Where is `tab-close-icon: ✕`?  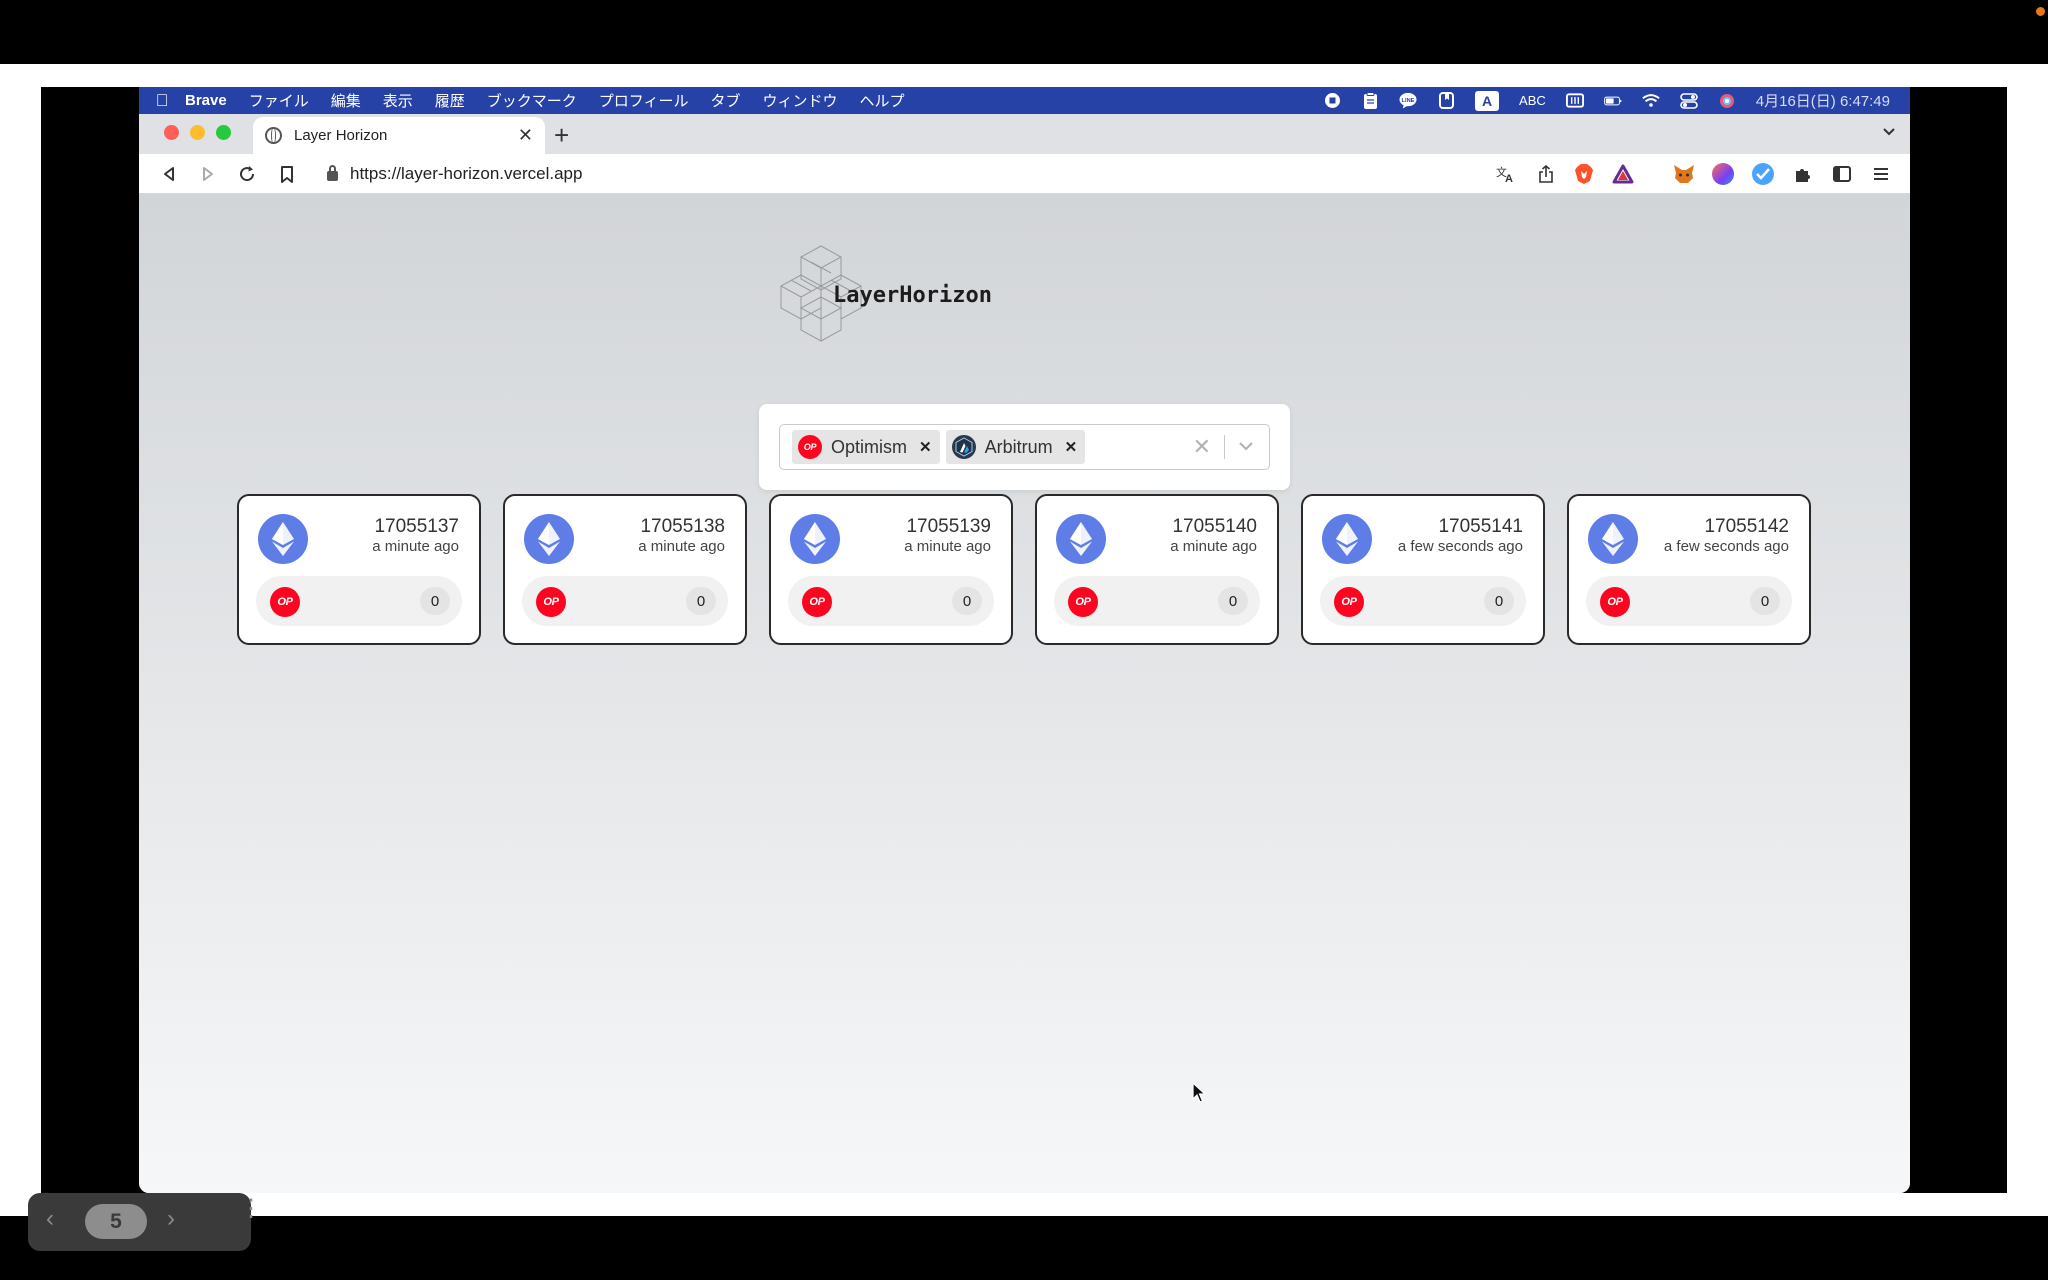 tab-close-icon: ✕ is located at coordinates (525, 135).